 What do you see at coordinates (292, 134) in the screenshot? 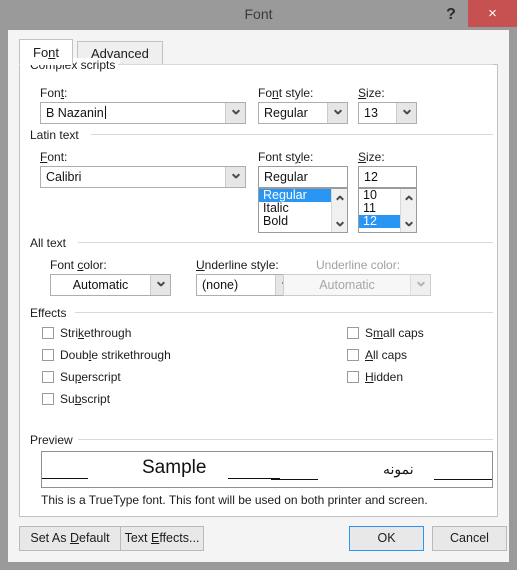
I see `group-line-latin-text` at bounding box center [292, 134].